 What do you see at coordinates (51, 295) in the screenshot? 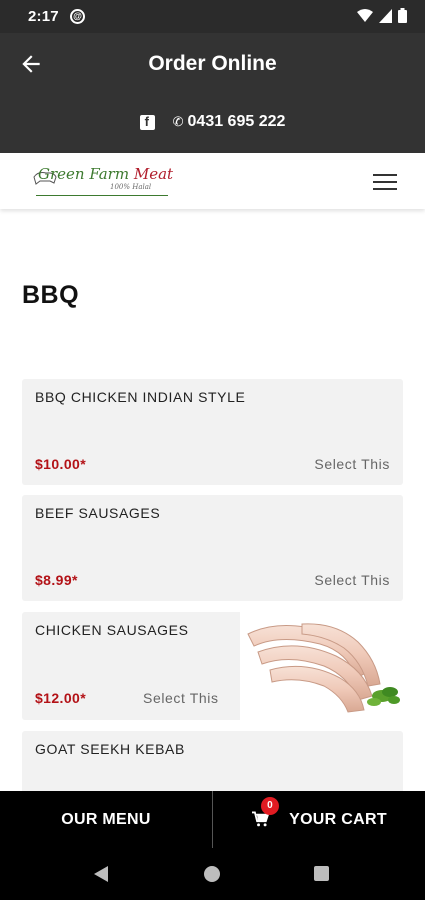
I see `category-title: BBQ` at bounding box center [51, 295].